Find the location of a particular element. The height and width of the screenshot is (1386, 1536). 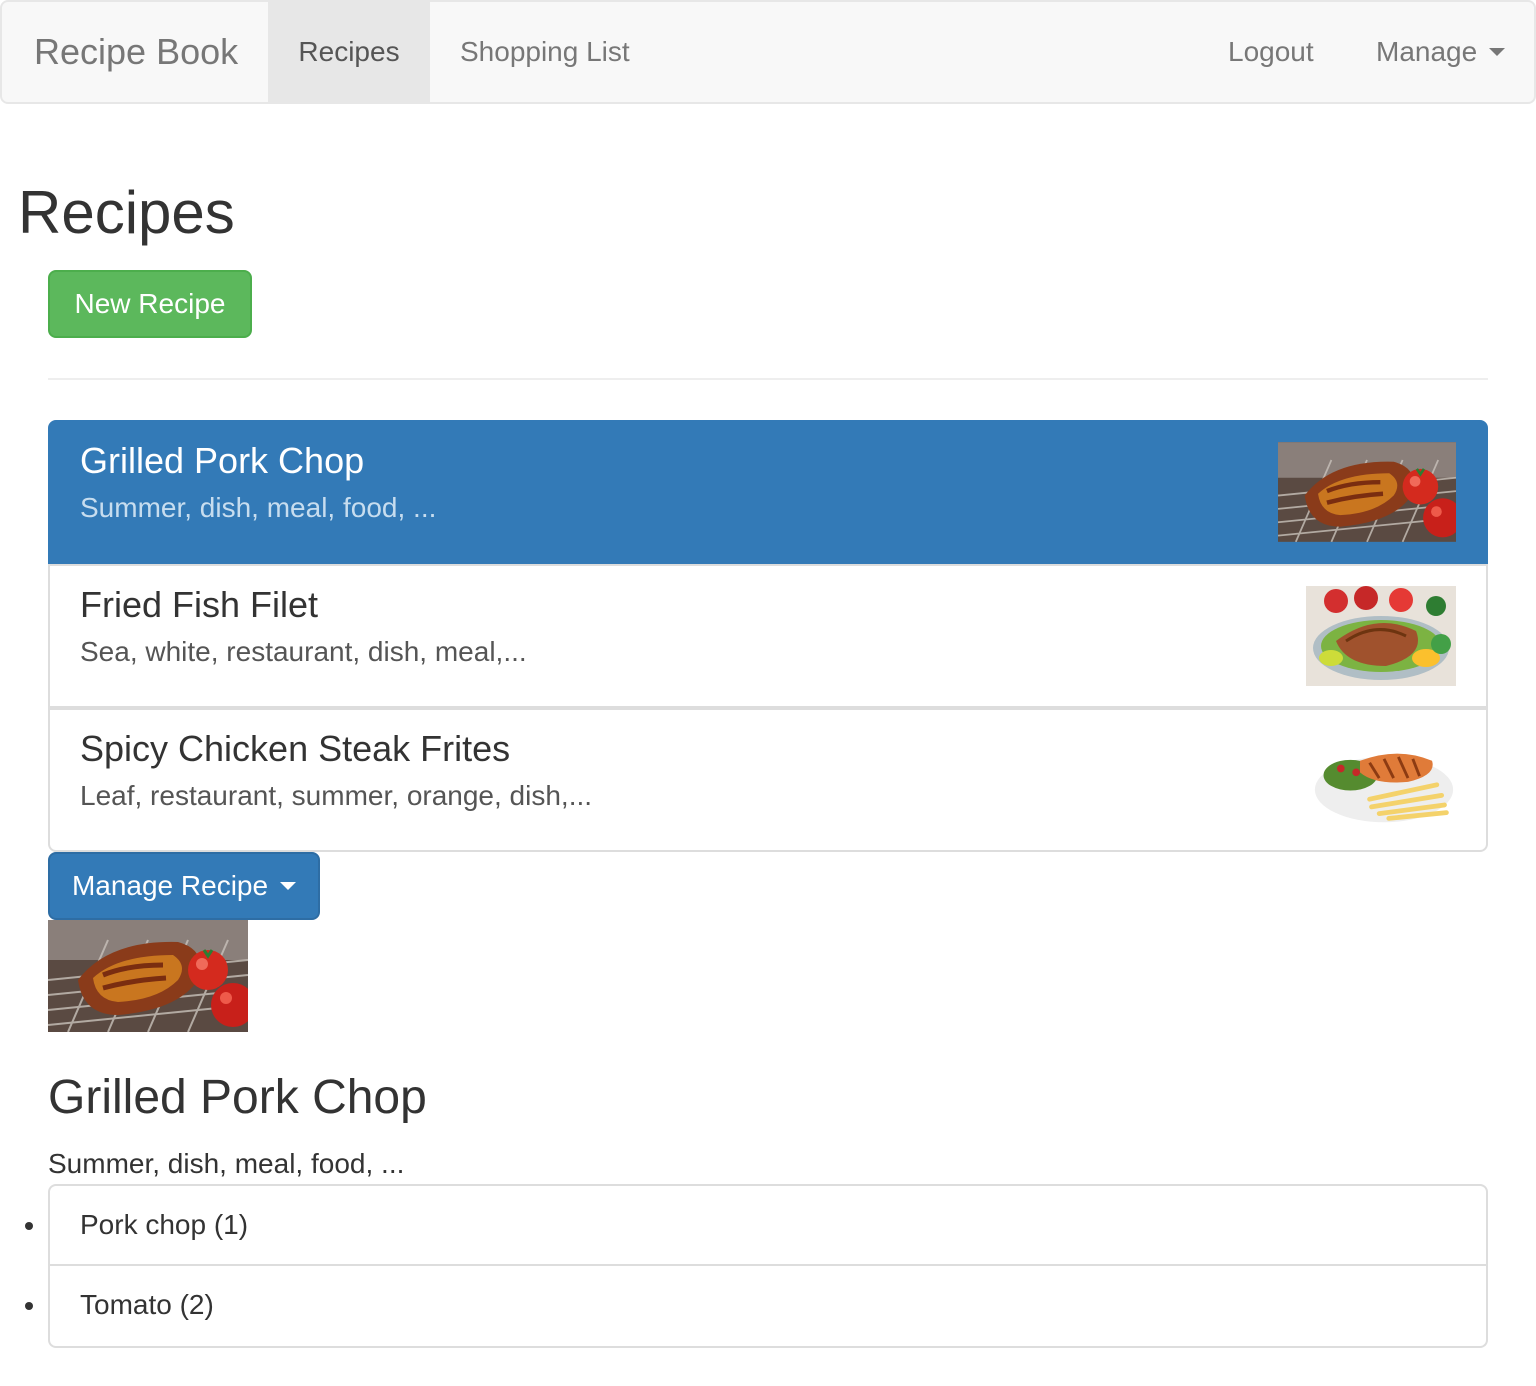

recipe-name: Spicy Chicken Steak Frites is located at coordinates (295, 748).